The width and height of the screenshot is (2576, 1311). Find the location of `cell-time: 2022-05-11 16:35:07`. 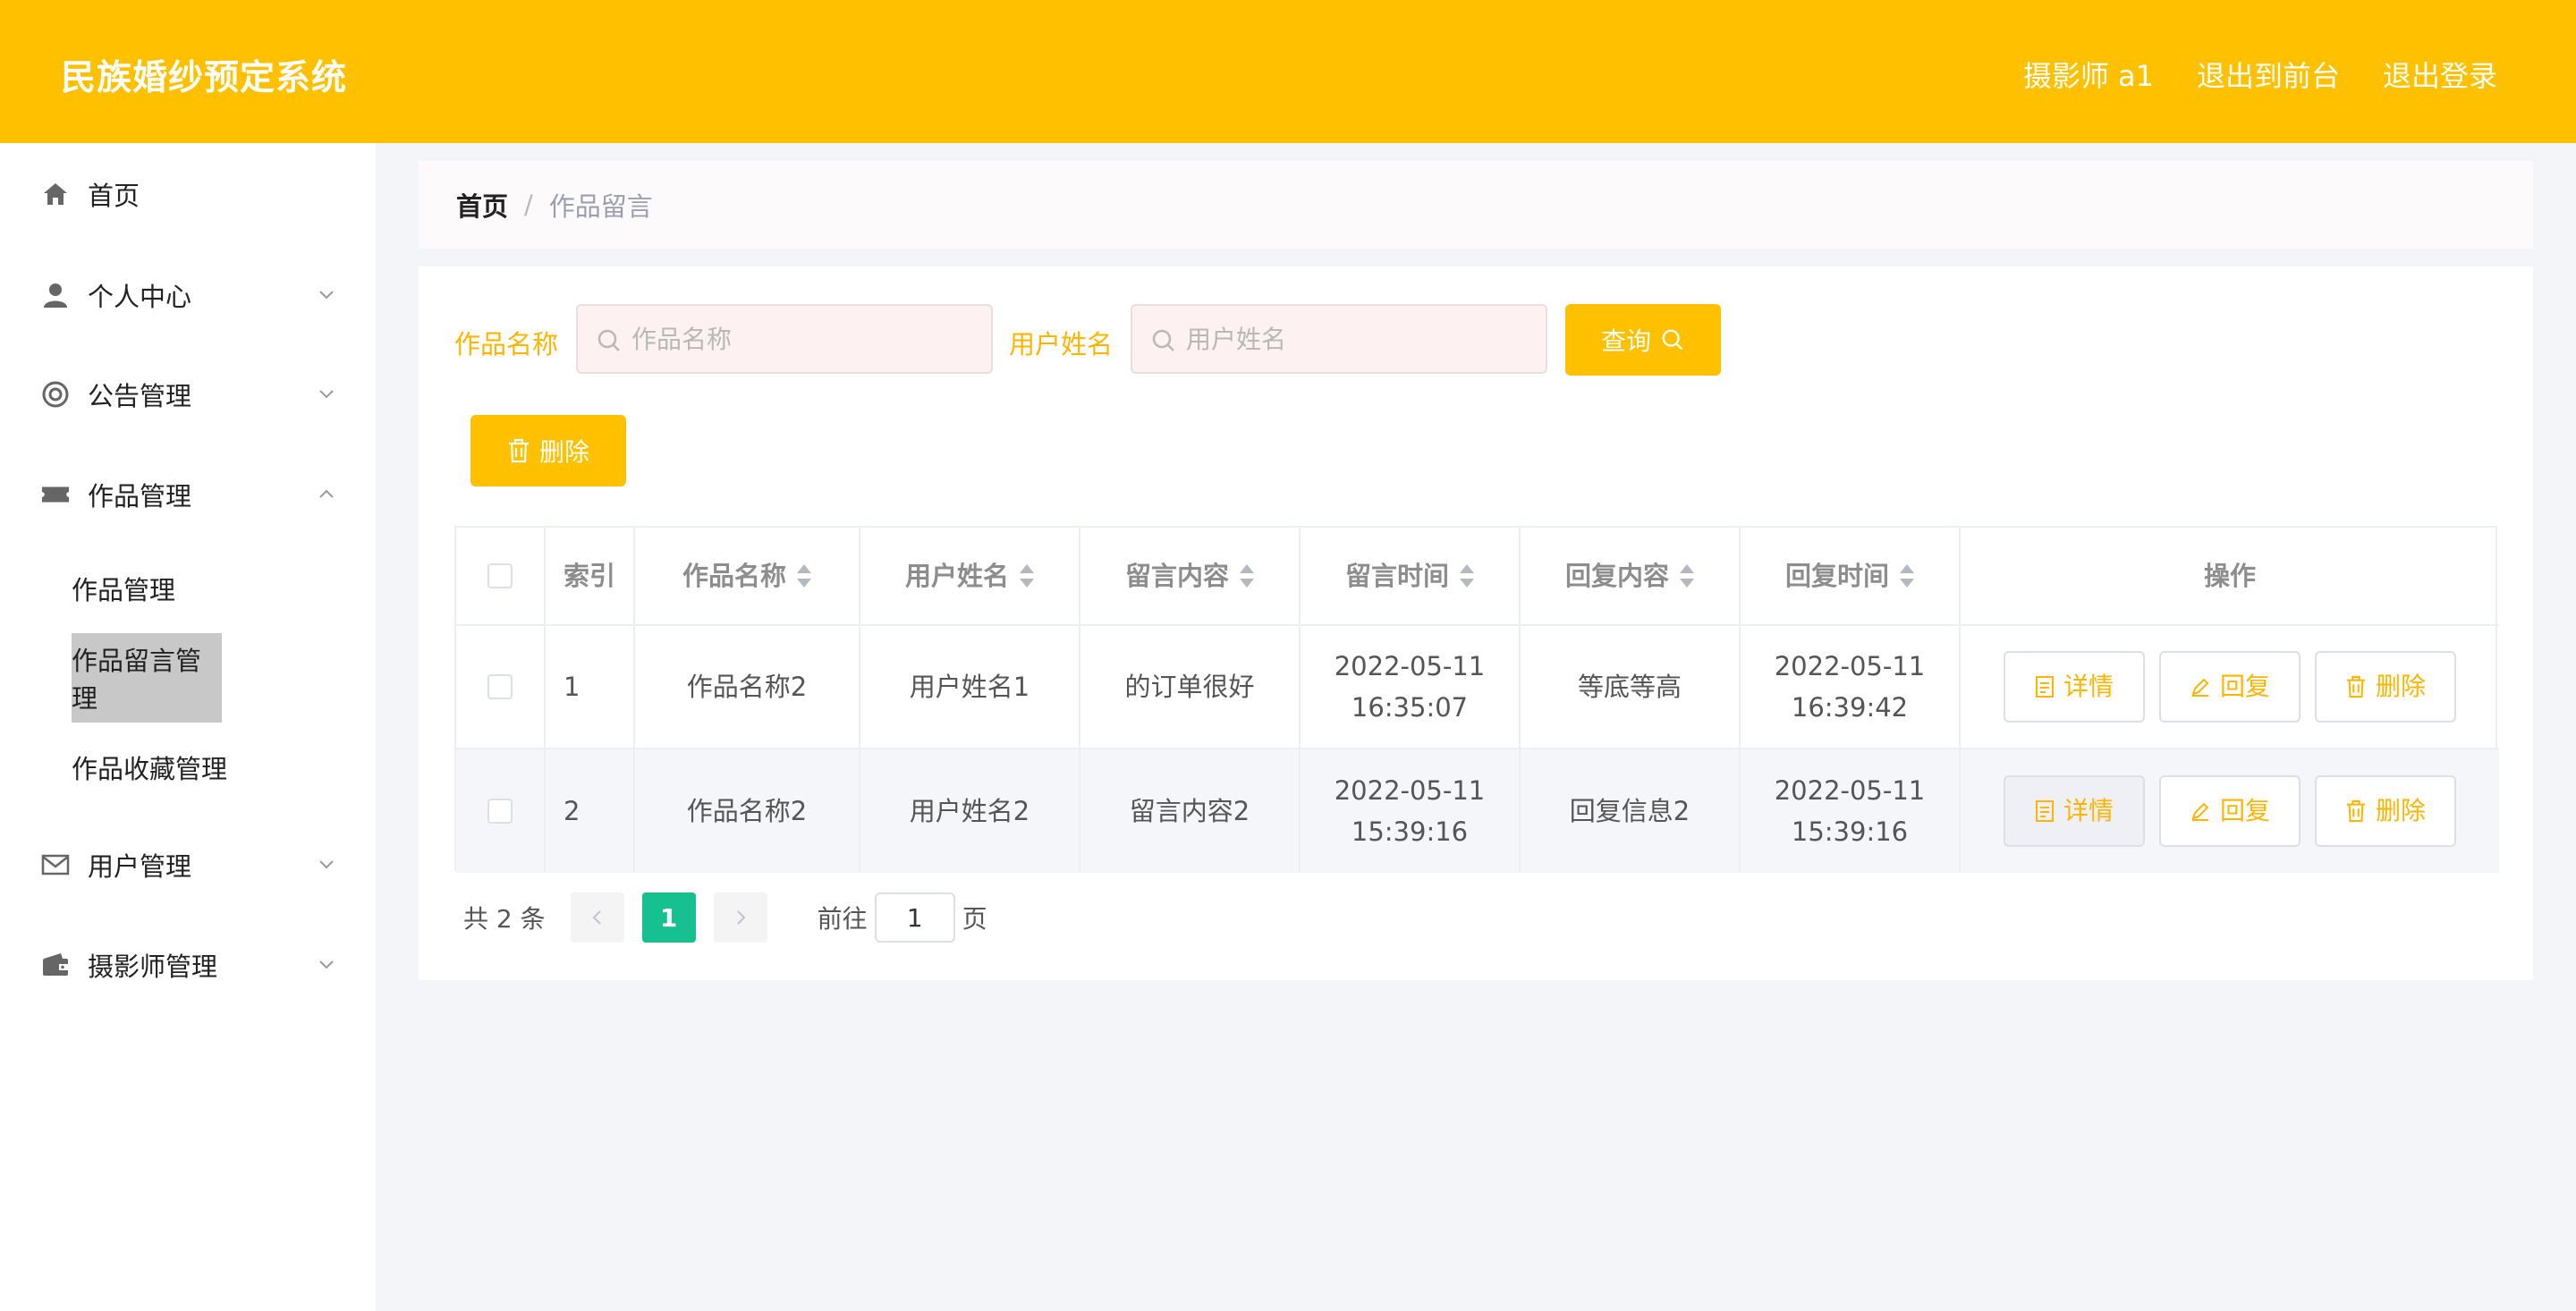

cell-time: 2022-05-11 16:35:07 is located at coordinates (1411, 687).